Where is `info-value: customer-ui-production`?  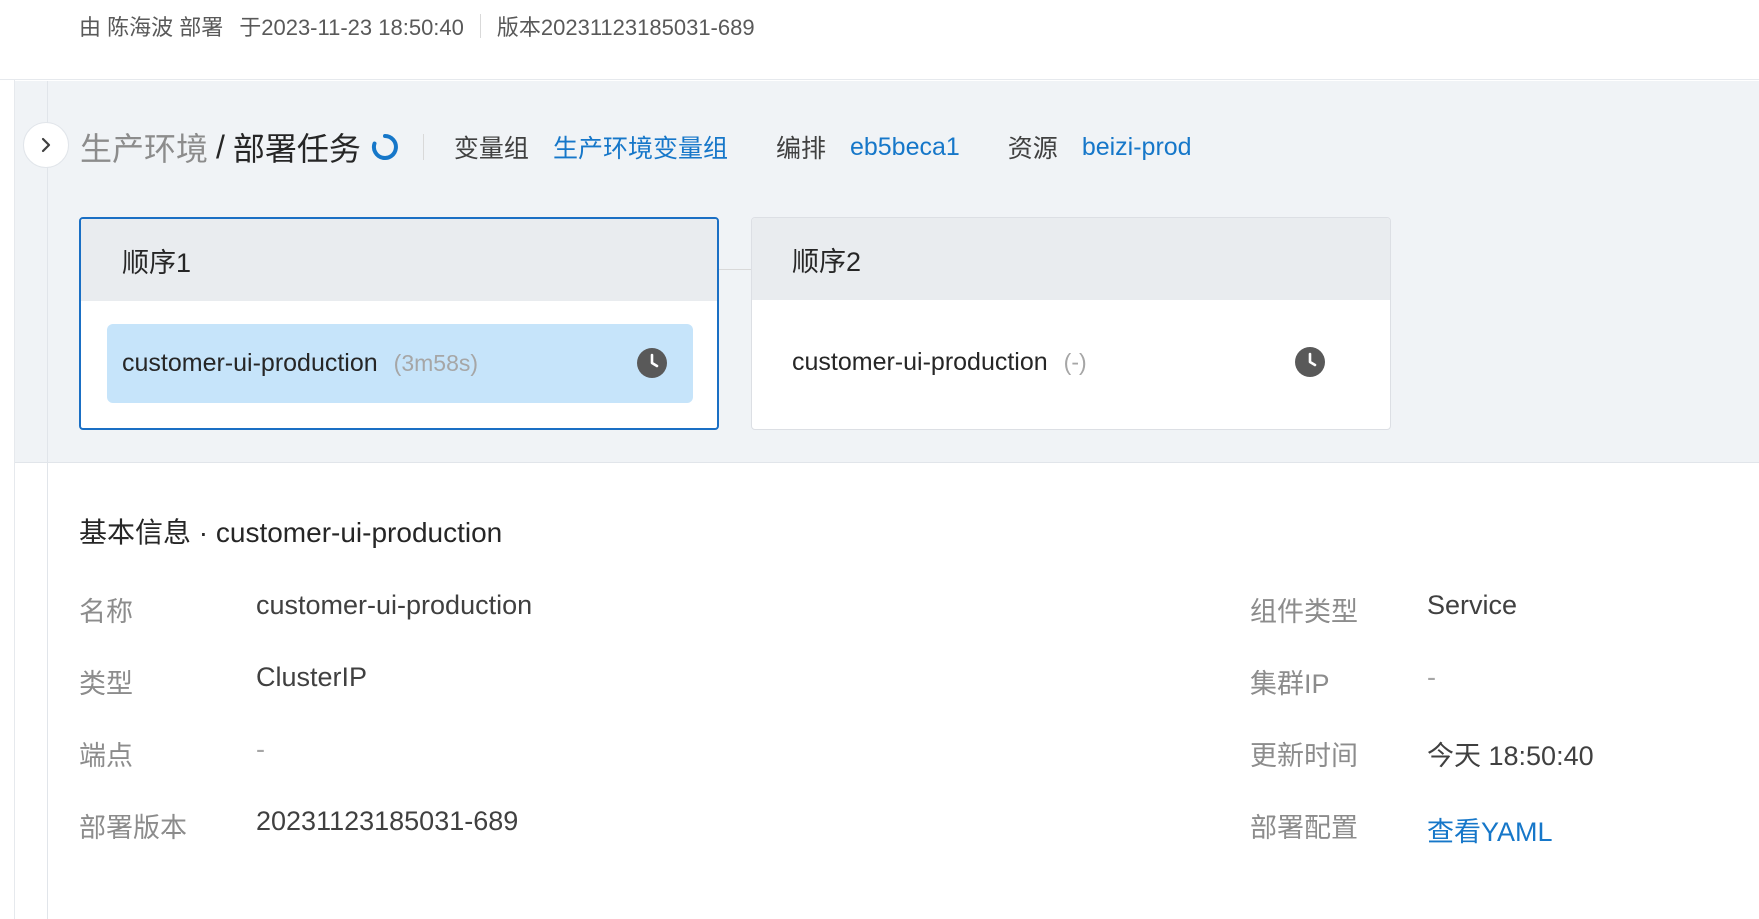
info-value: customer-ui-production is located at coordinates (394, 605).